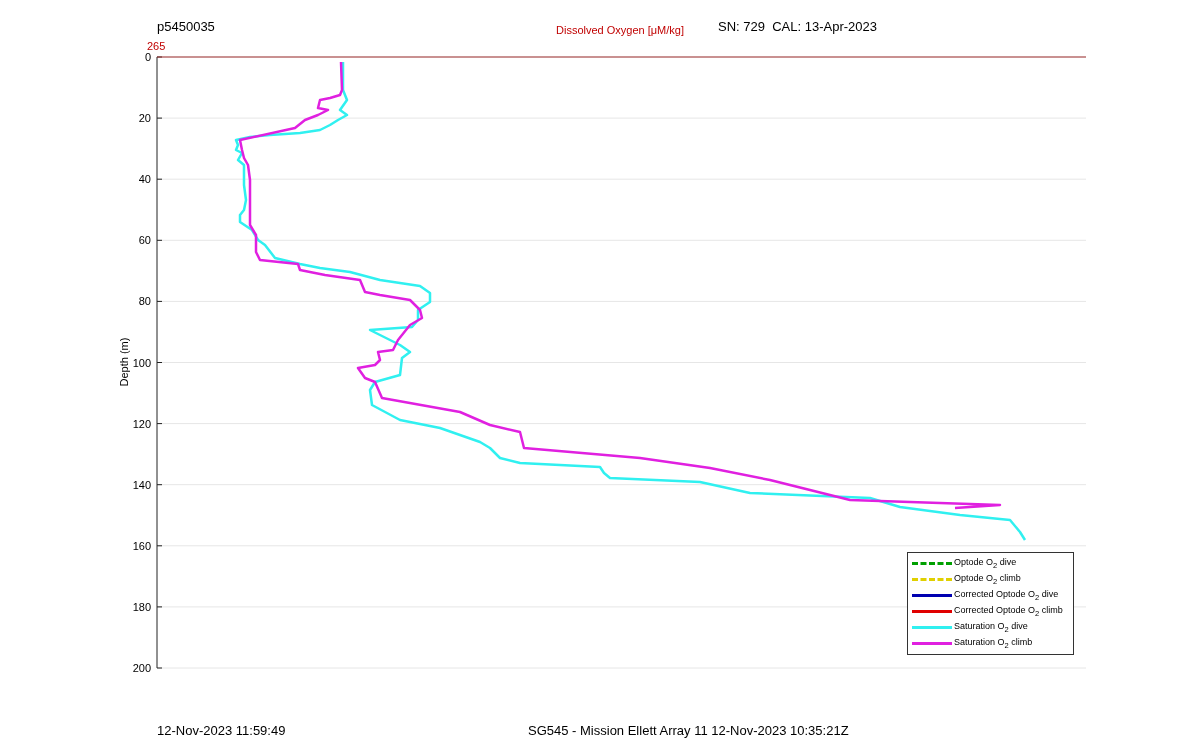 This screenshot has height=751, width=1200. Describe the element at coordinates (141, 423) in the screenshot. I see `y-tick-label: 120` at that location.